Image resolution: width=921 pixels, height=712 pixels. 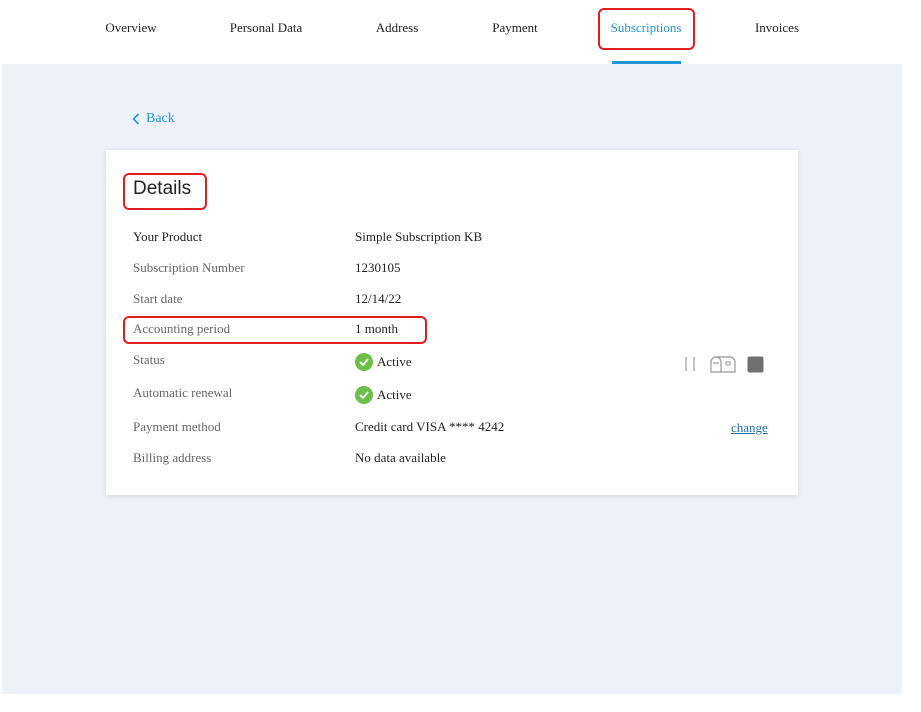 I want to click on row-label-payment-method: Payment method, so click(x=177, y=426).